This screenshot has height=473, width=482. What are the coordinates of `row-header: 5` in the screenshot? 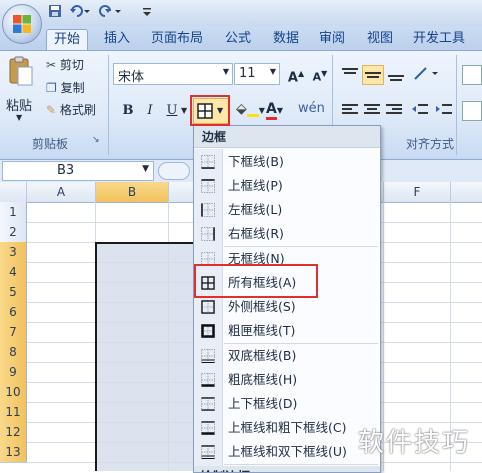 It's located at (13, 292).